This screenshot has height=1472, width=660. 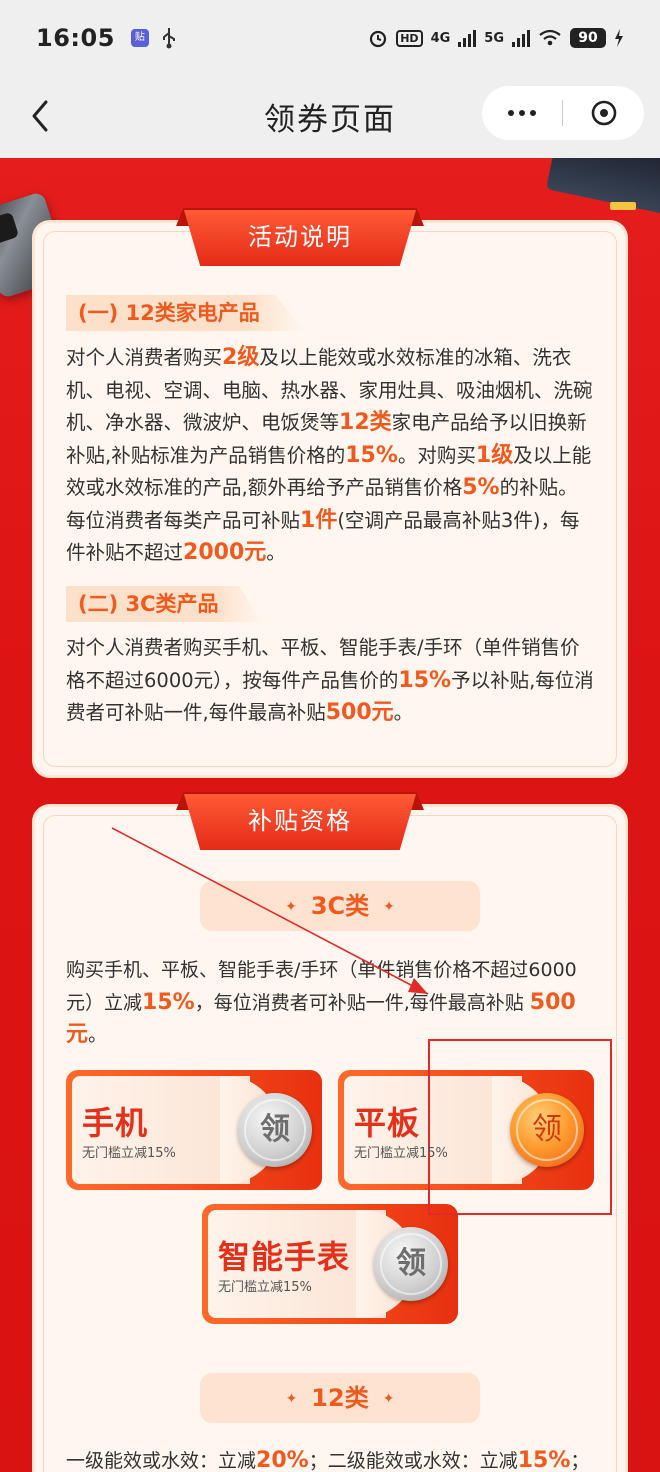 I want to click on battery-icon: 90, so click(x=588, y=38).